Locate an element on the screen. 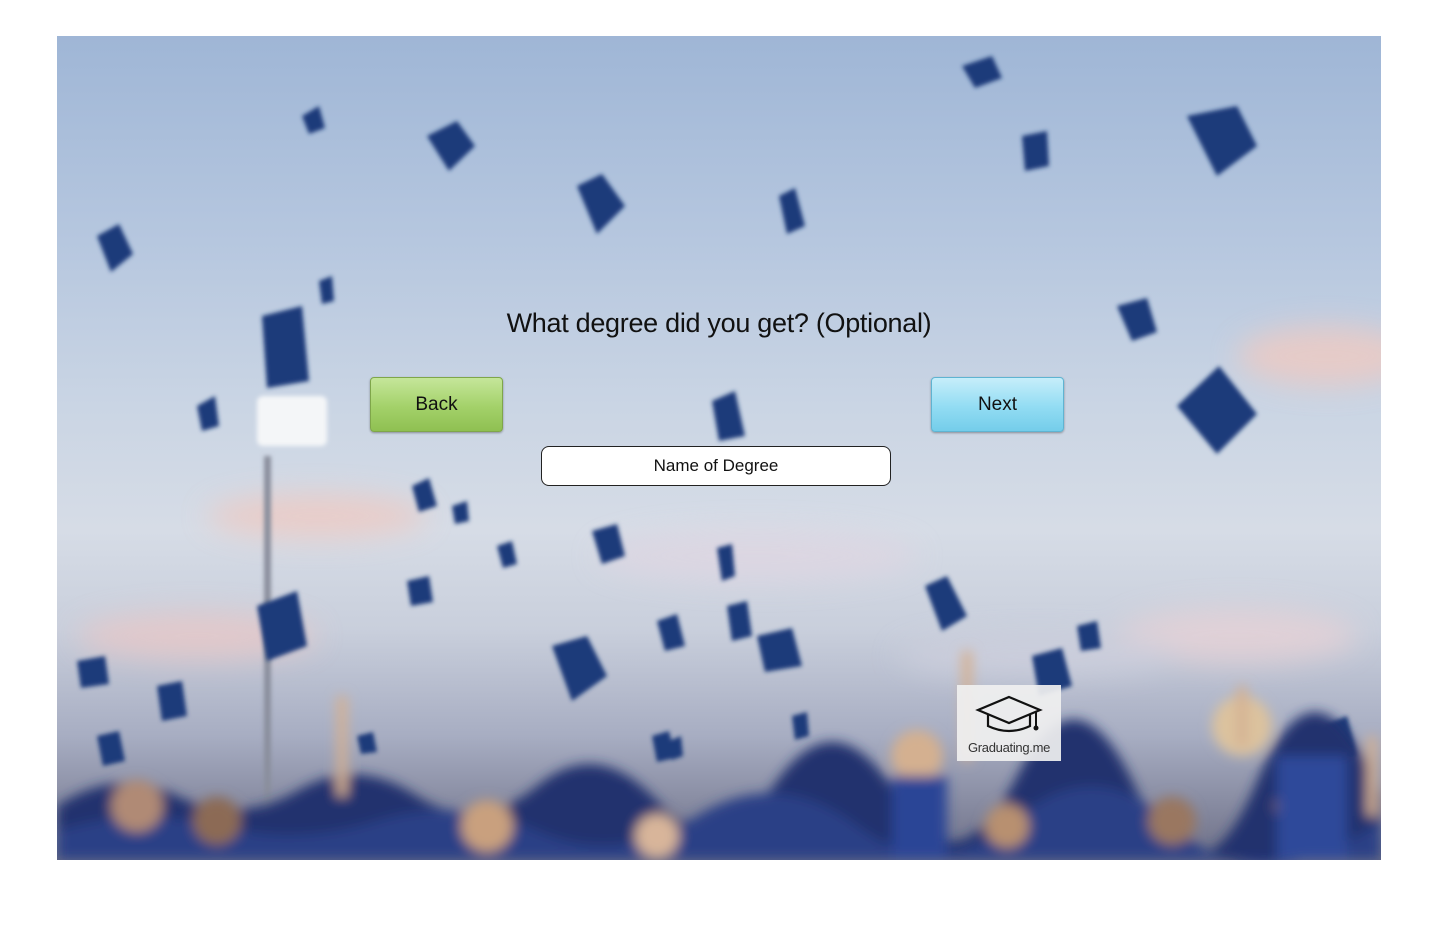  page-title: What degree did you get? (Optional) is located at coordinates (719, 323).